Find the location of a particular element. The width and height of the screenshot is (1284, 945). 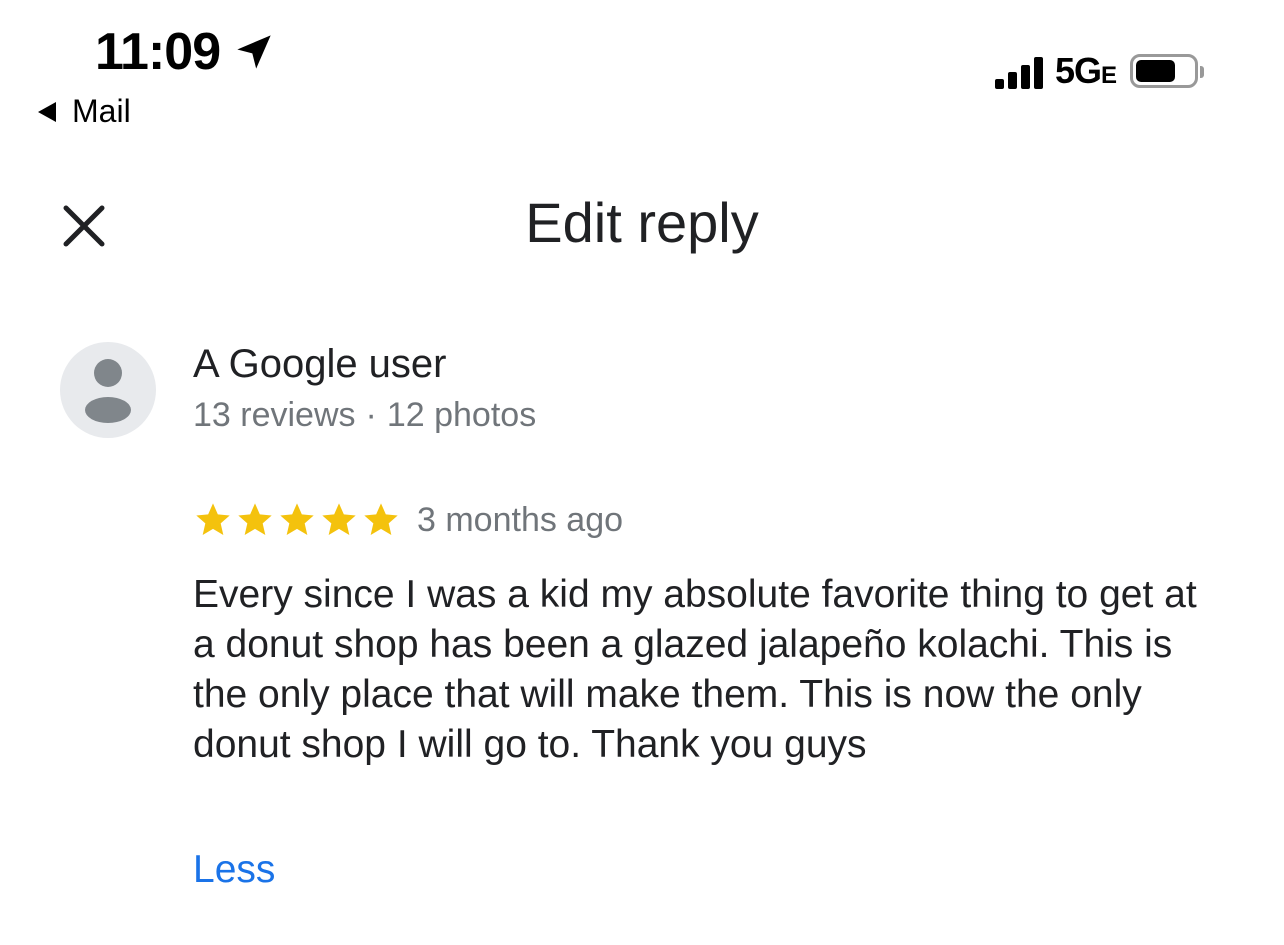

star-rating is located at coordinates (298, 520).